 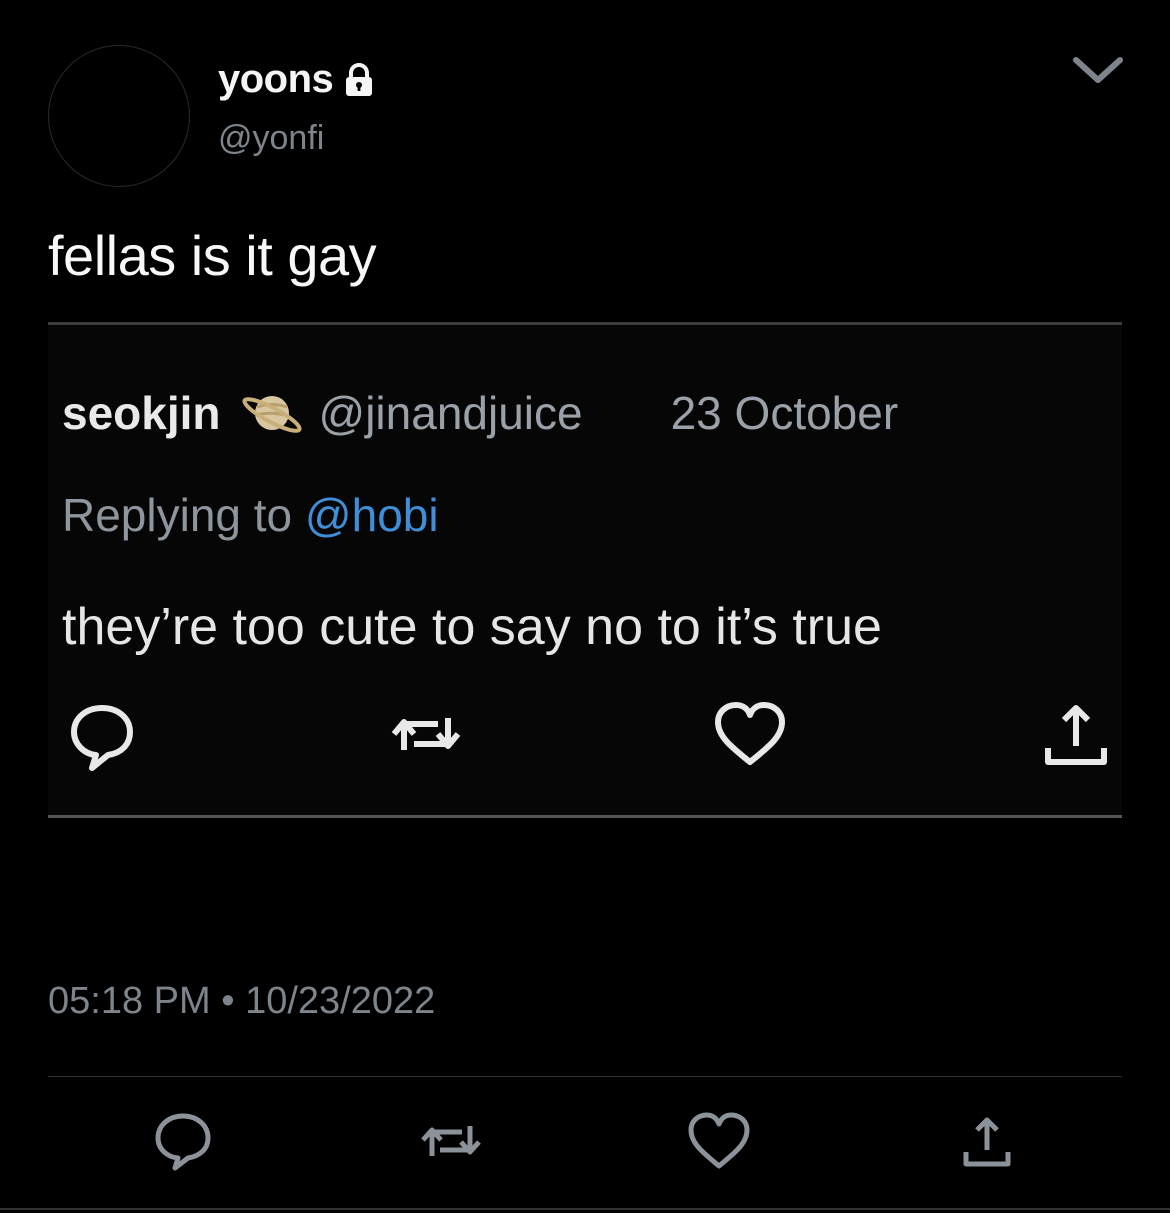 I want to click on saturn-planet-icon, so click(x=272, y=413).